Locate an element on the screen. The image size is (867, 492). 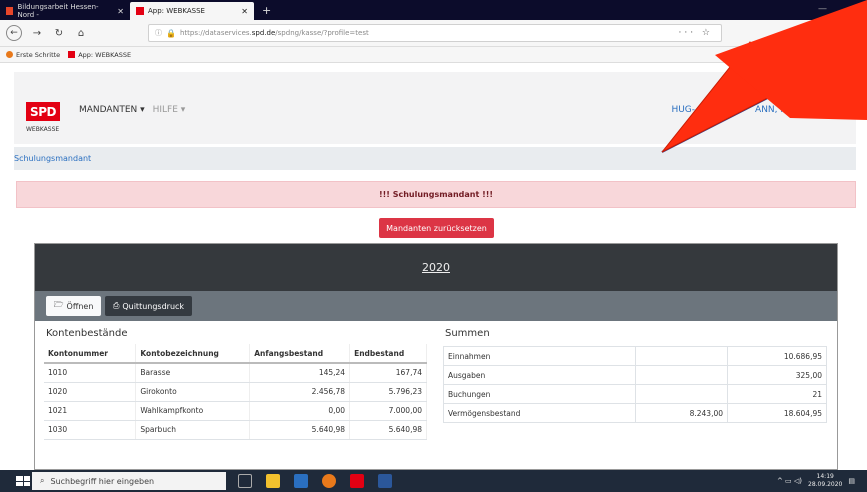
bookmarks-bar: Erste Schritte App: WEBKASSE is located at coordinates (433, 55).